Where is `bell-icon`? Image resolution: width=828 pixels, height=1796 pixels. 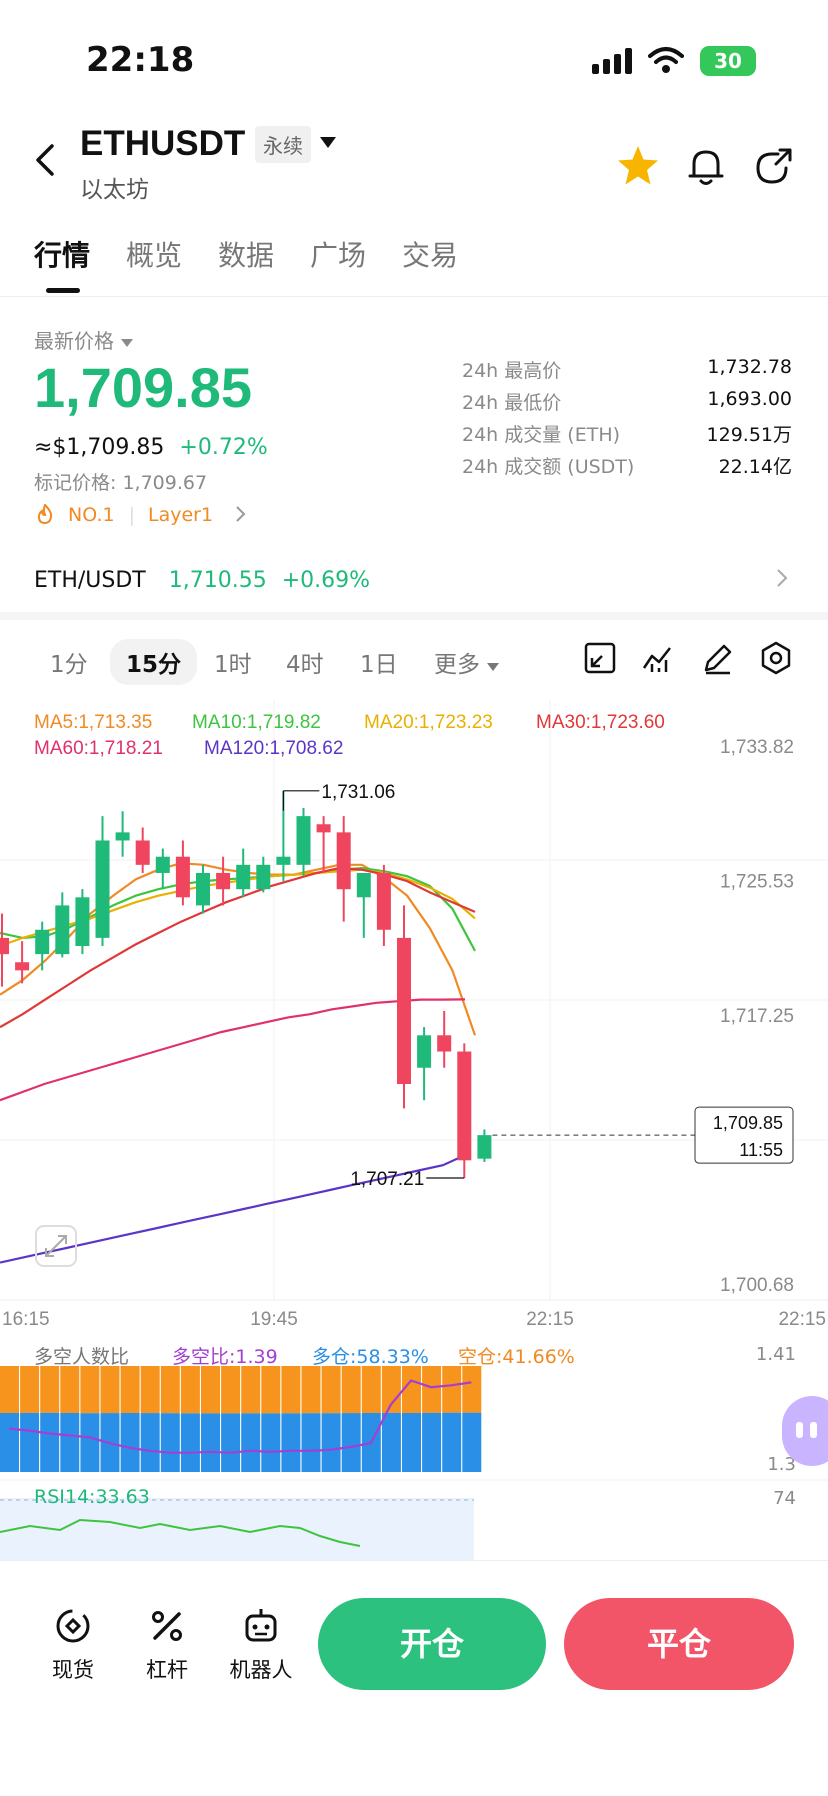
bell-icon is located at coordinates (706, 167).